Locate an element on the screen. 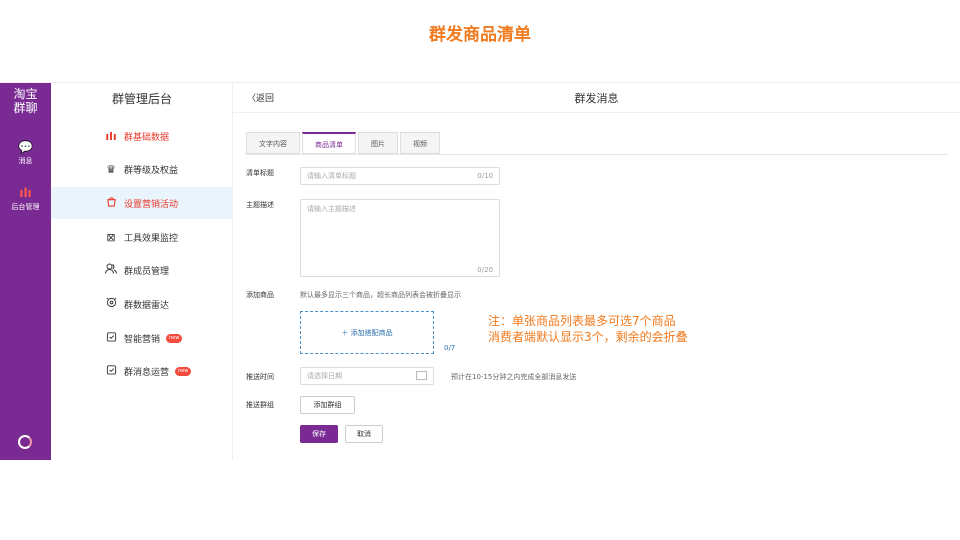 The width and height of the screenshot is (960, 540). monitor-icon: ⊠ is located at coordinates (111, 237).